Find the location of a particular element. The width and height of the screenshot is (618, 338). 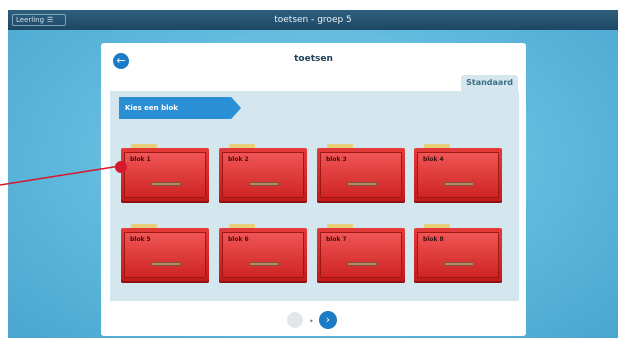

drawer-front: blok 4 is located at coordinates (458, 175).